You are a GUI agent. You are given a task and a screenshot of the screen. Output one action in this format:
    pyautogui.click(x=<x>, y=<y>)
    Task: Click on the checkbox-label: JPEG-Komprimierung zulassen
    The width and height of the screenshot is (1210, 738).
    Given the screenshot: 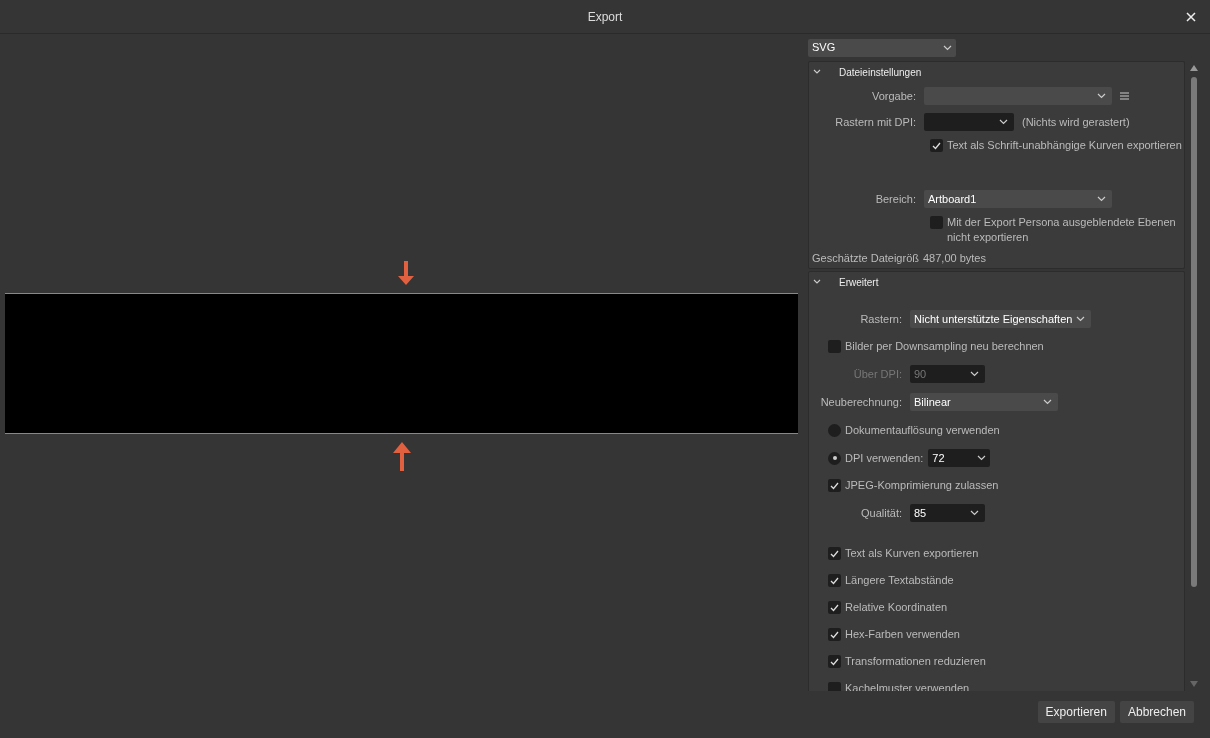 What is the action you would take?
    pyautogui.click(x=922, y=485)
    